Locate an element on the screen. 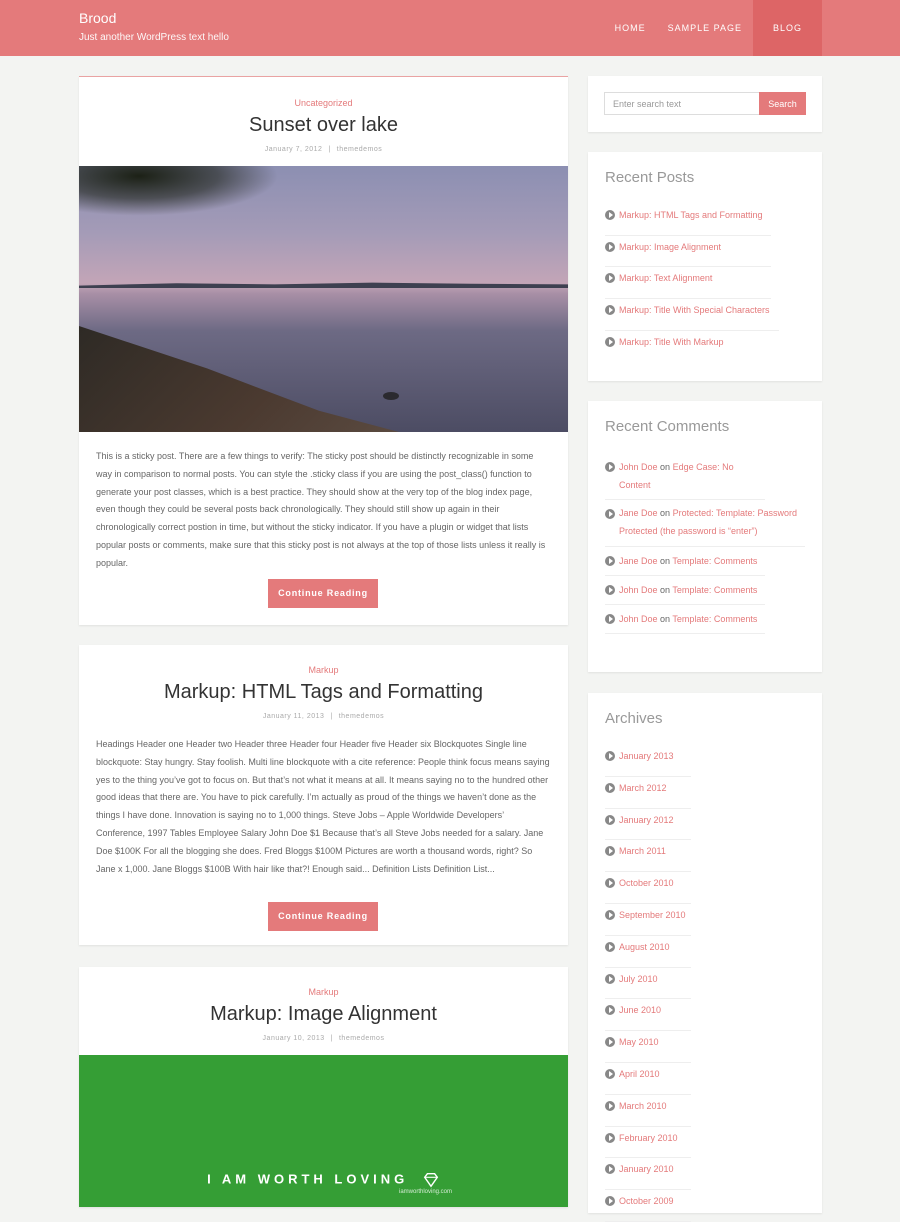  recent-post-link: Markup: Title With Markup is located at coordinates (671, 342).